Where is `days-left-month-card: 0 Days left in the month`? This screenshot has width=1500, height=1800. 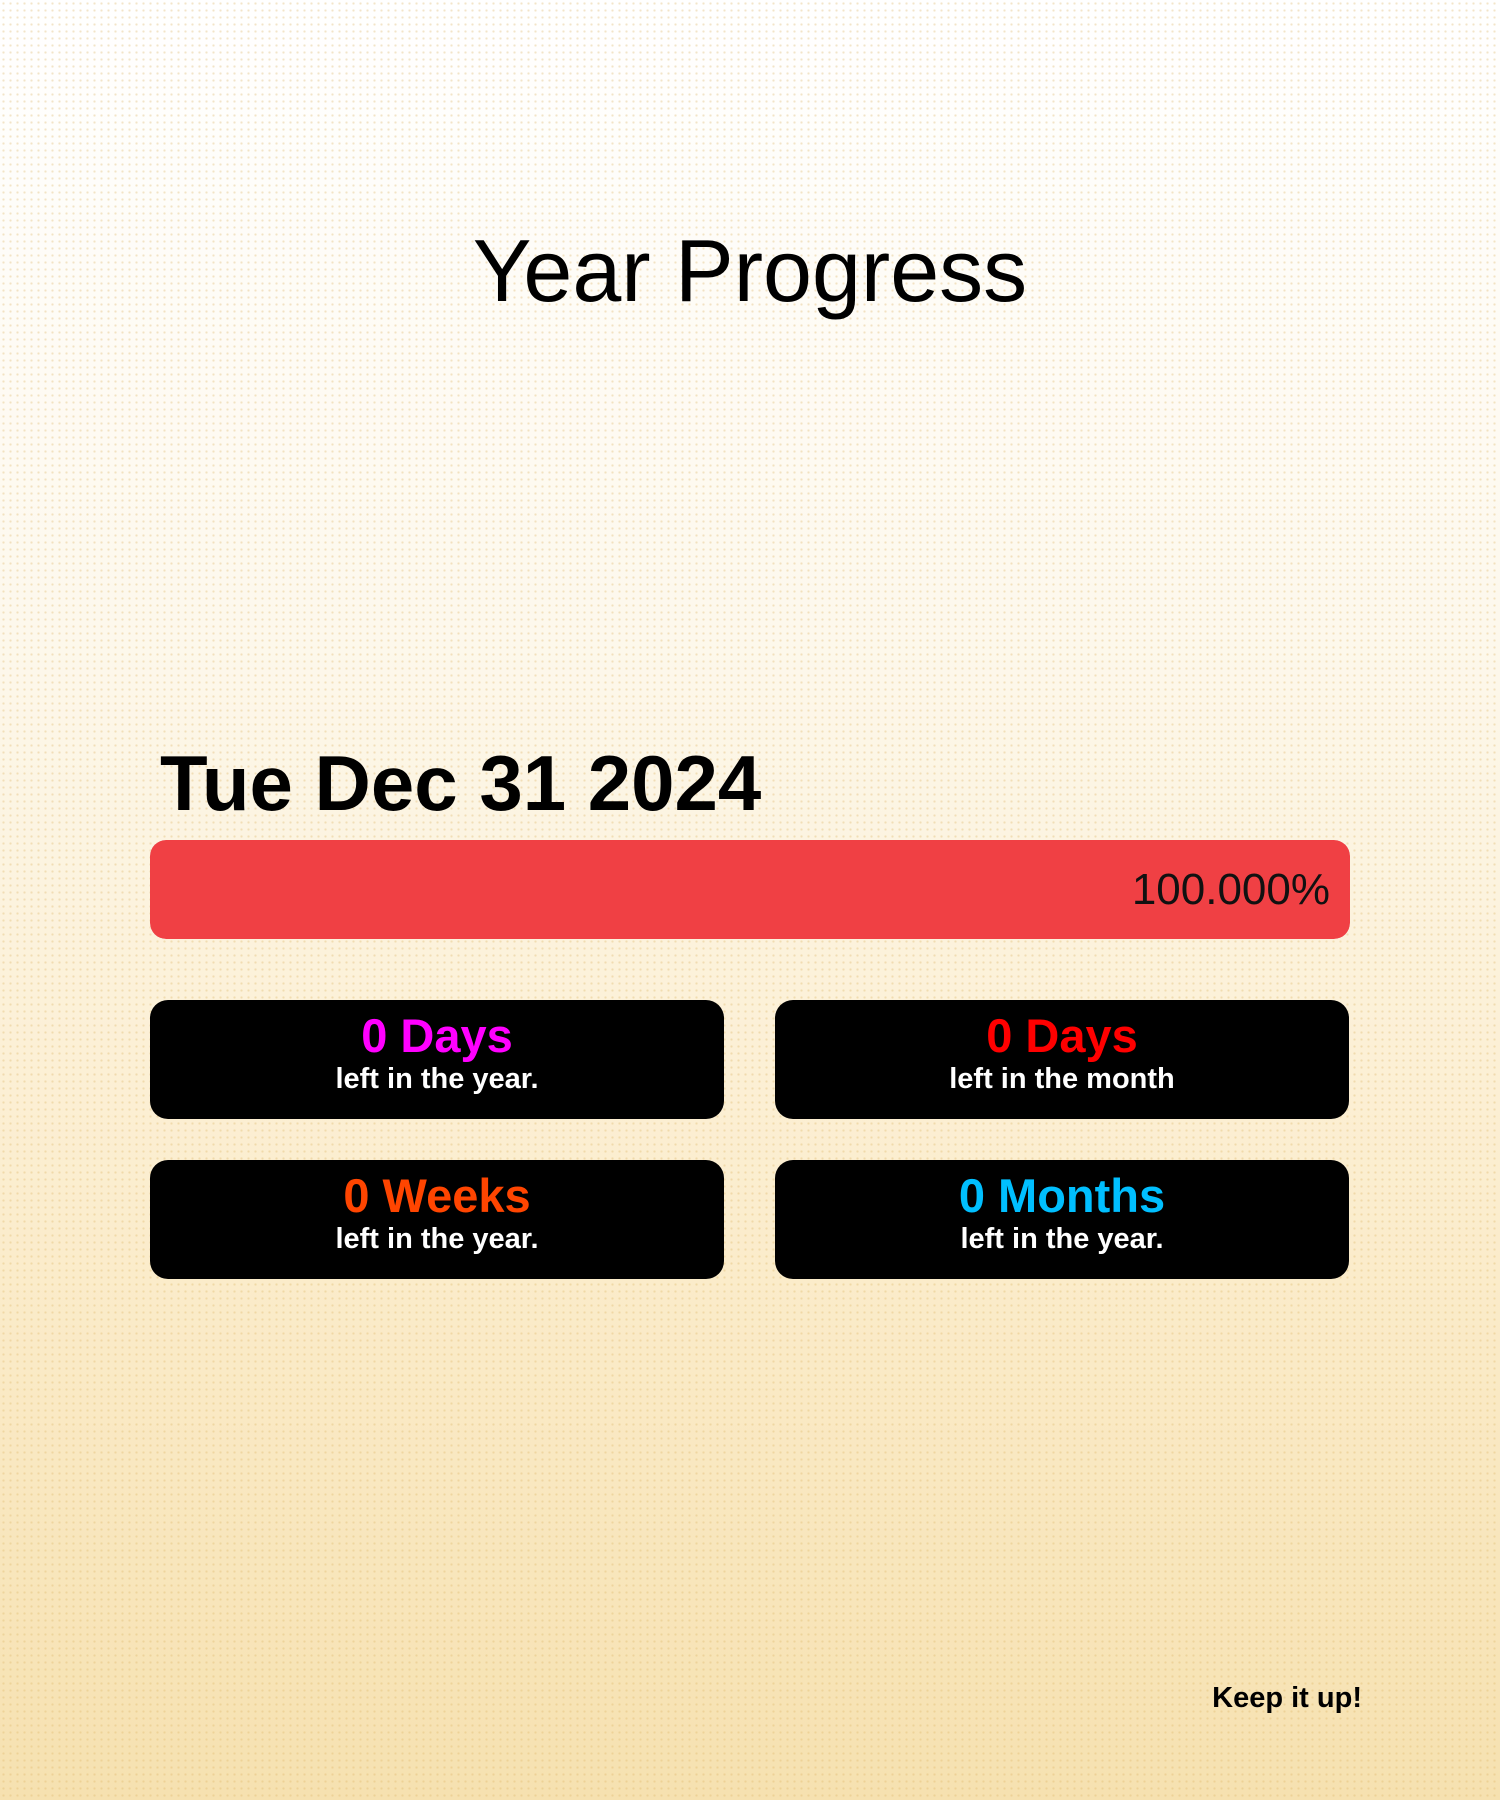 days-left-month-card: 0 Days left in the month is located at coordinates (1062, 1059).